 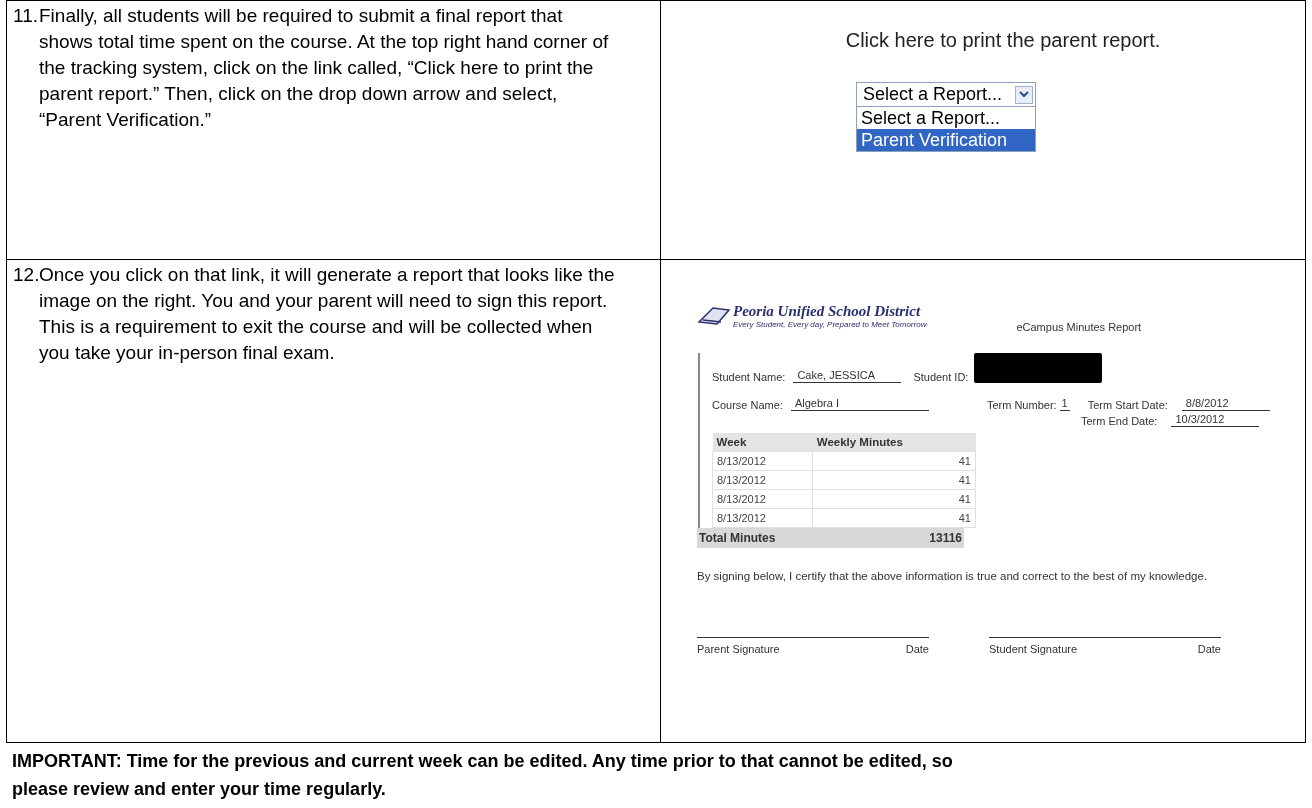 I want to click on column-header: Weekly Minutes, so click(x=894, y=442).